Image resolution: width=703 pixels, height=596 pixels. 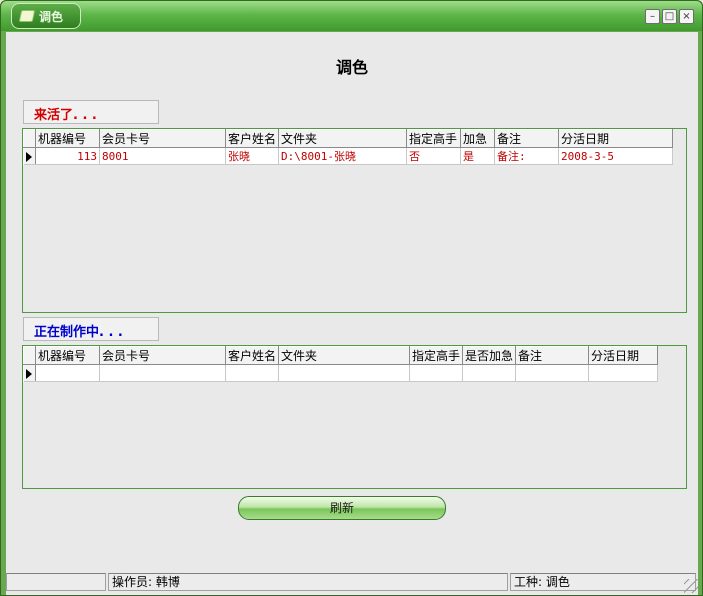 I want to click on status-job-type: 工种: 调色, so click(x=603, y=582).